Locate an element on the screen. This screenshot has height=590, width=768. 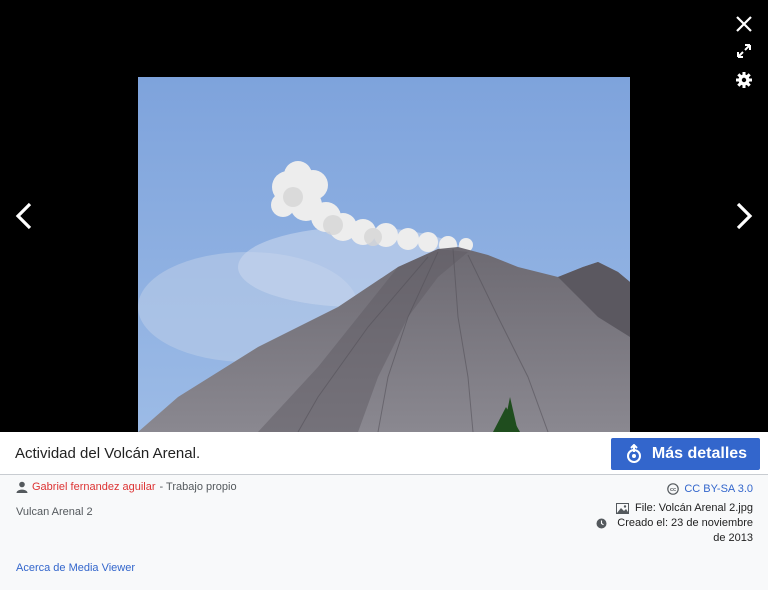
file-name-row: File: Volcán Arenal 2.jpg is located at coordinates (674, 508).